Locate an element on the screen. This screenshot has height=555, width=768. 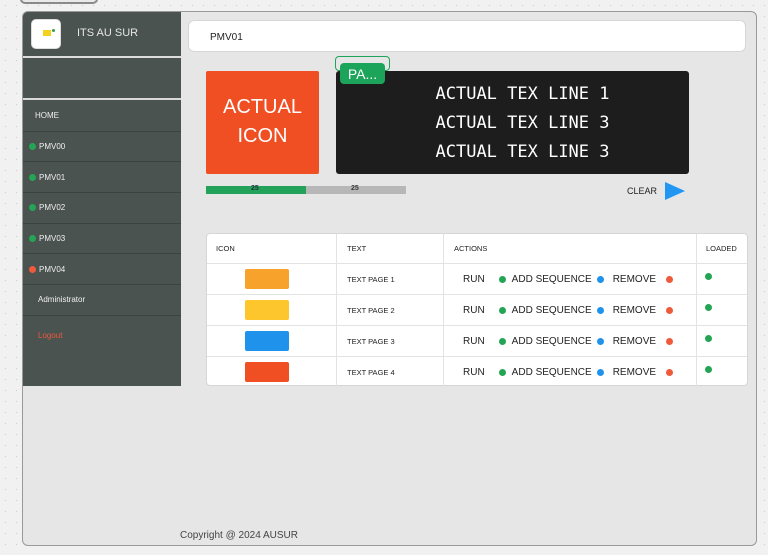
icon-preview-line: ICON is located at coordinates (262, 136).